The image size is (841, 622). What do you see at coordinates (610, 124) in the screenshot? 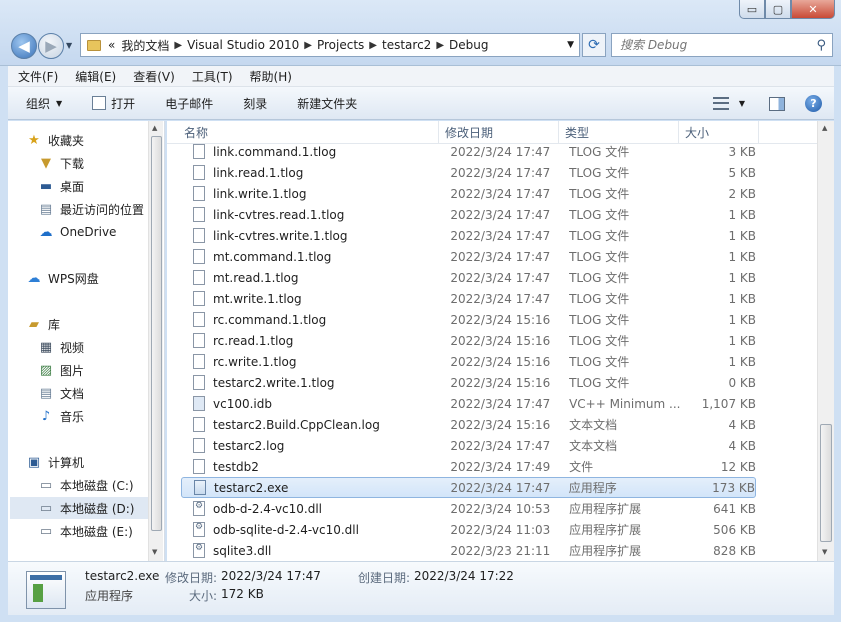
I see `sort-up-icon: ⌃` at bounding box center [610, 124].